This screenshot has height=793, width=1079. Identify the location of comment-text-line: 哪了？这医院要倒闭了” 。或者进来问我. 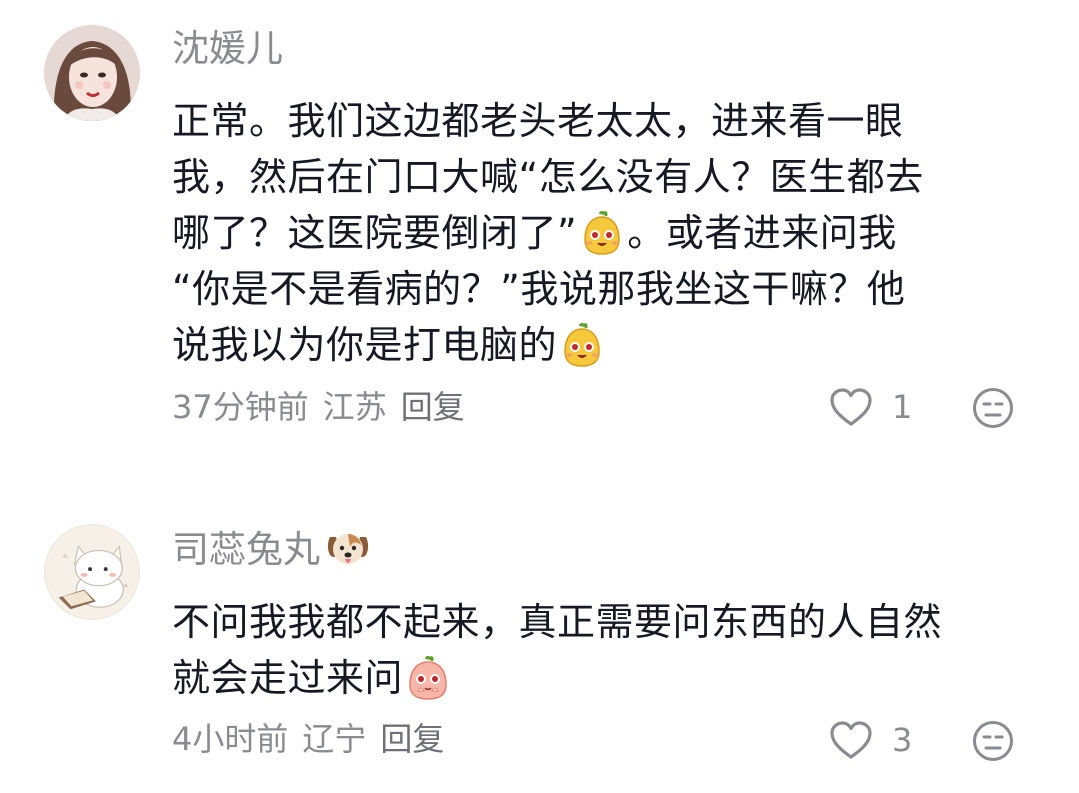
(597, 233).